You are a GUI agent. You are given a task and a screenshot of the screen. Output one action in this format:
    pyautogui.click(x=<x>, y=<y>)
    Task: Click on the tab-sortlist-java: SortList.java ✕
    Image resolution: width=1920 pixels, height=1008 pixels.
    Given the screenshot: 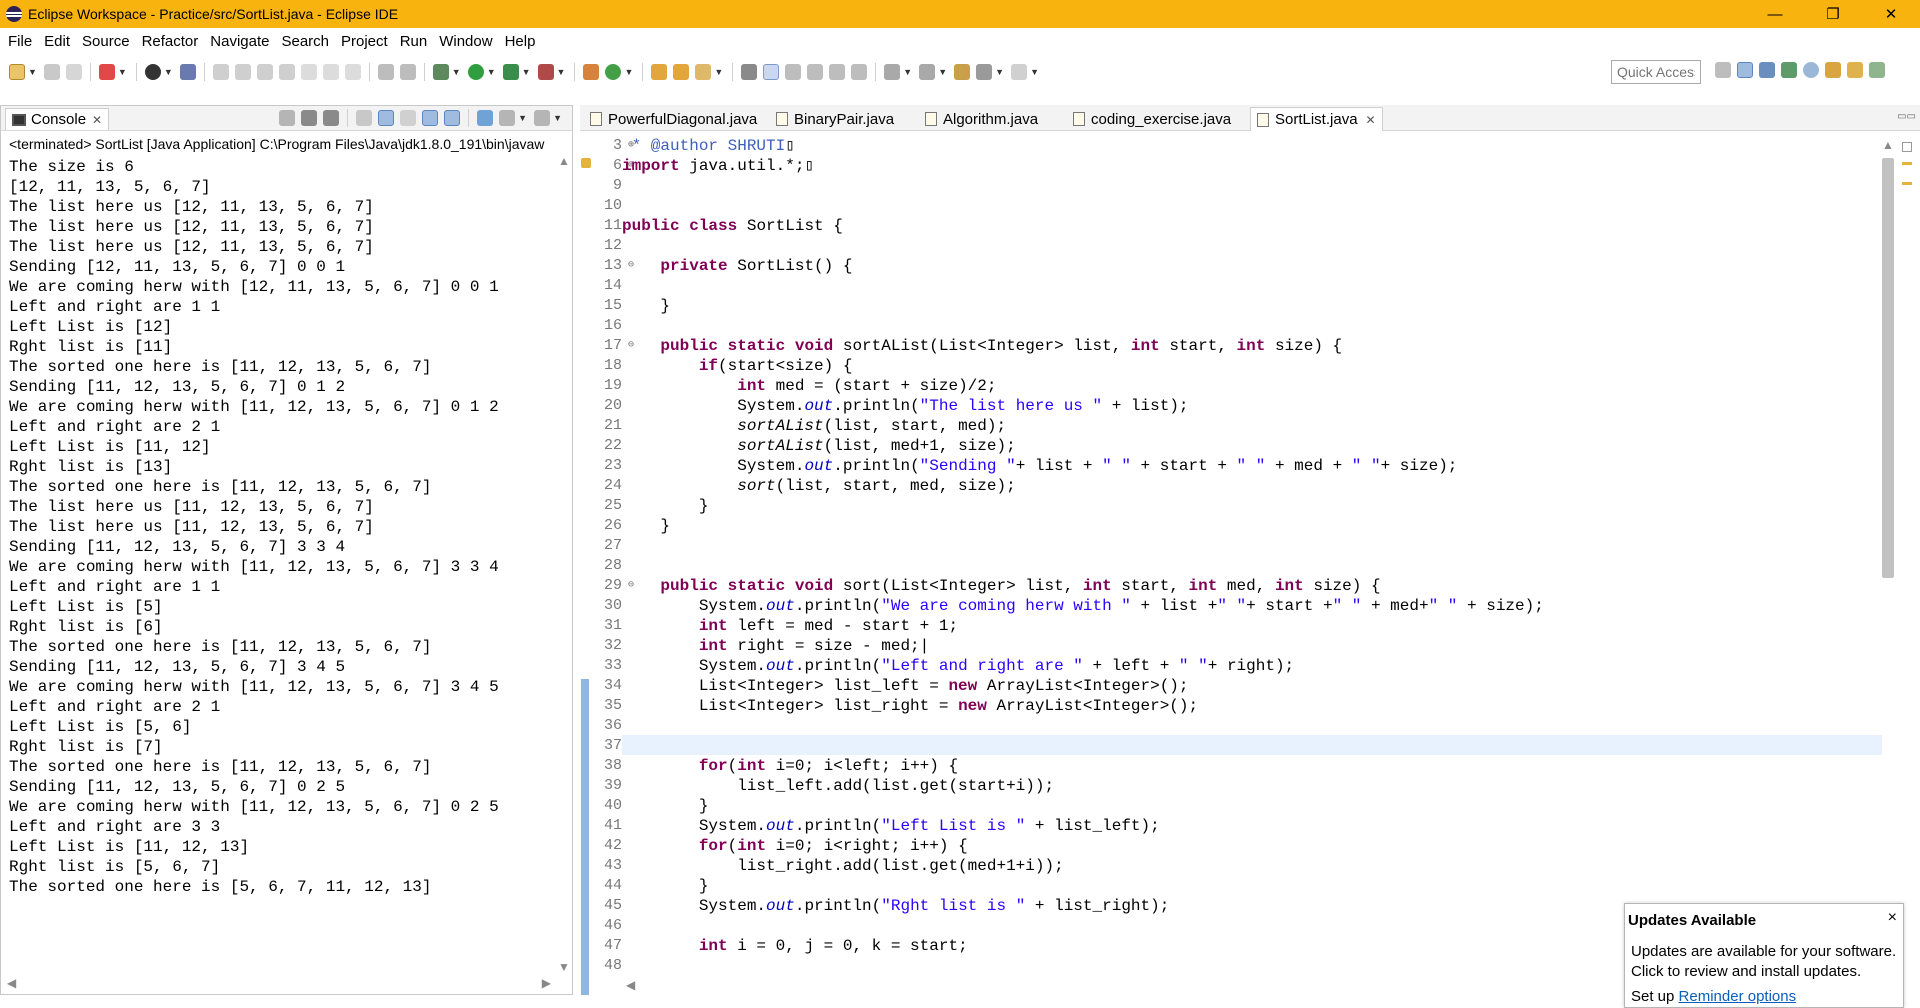 What is the action you would take?
    pyautogui.click(x=1316, y=119)
    